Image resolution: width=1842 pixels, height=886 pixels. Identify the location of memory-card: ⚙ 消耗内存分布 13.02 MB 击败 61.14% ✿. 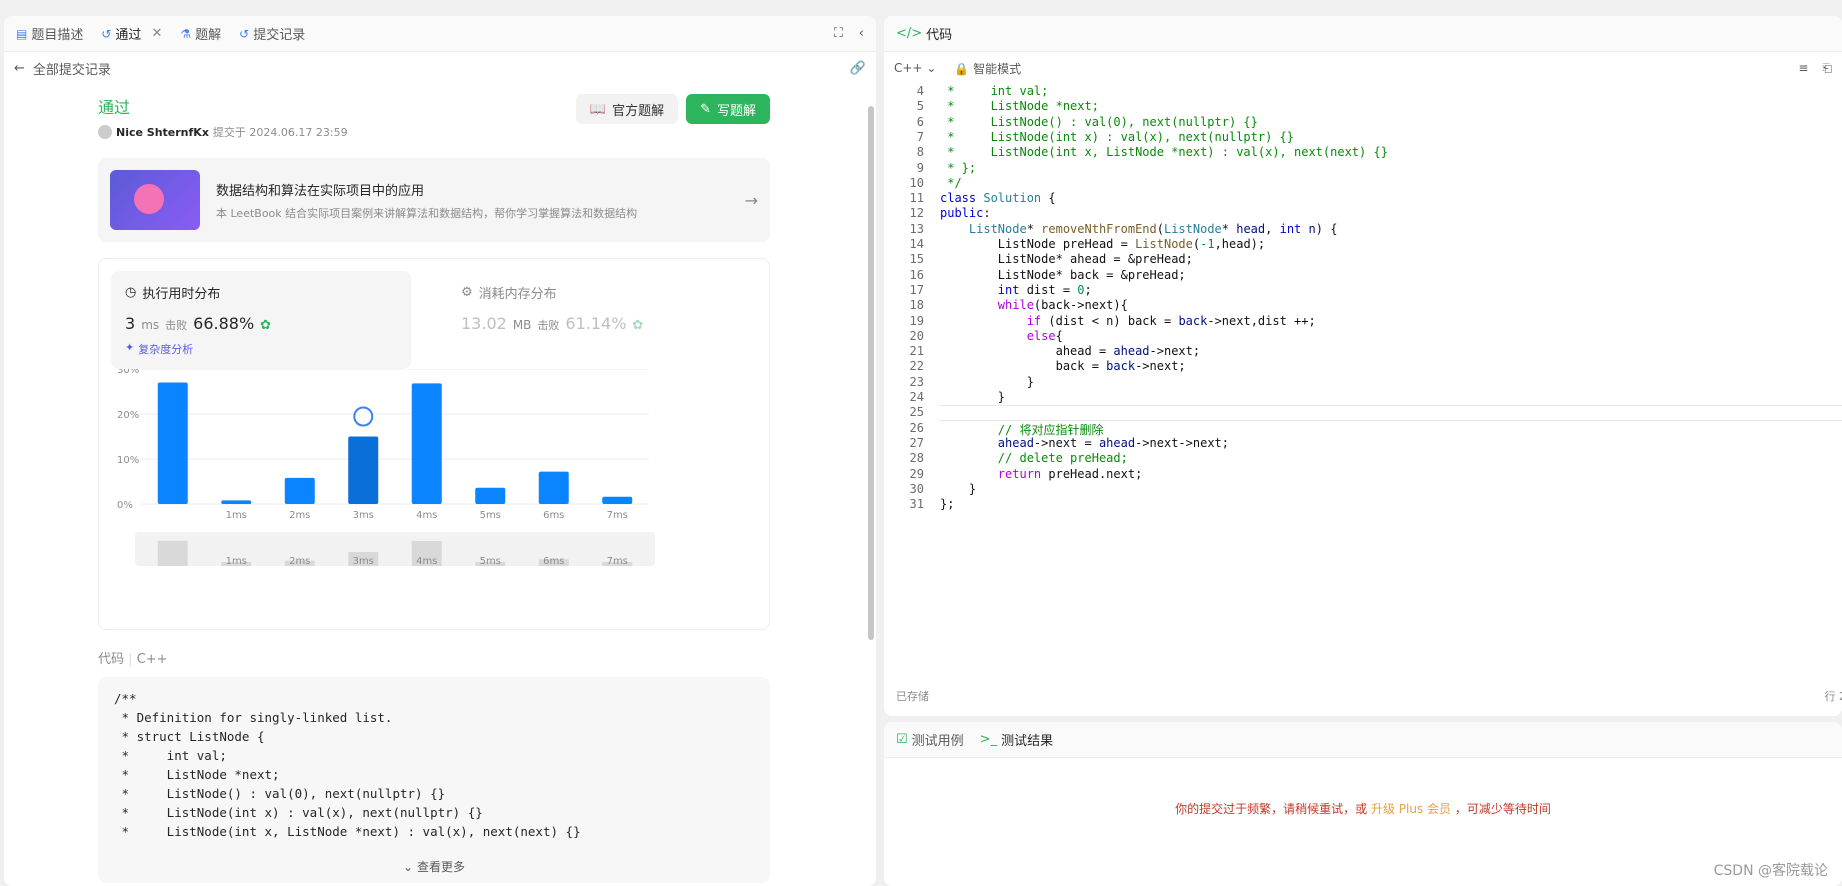
(597, 320).